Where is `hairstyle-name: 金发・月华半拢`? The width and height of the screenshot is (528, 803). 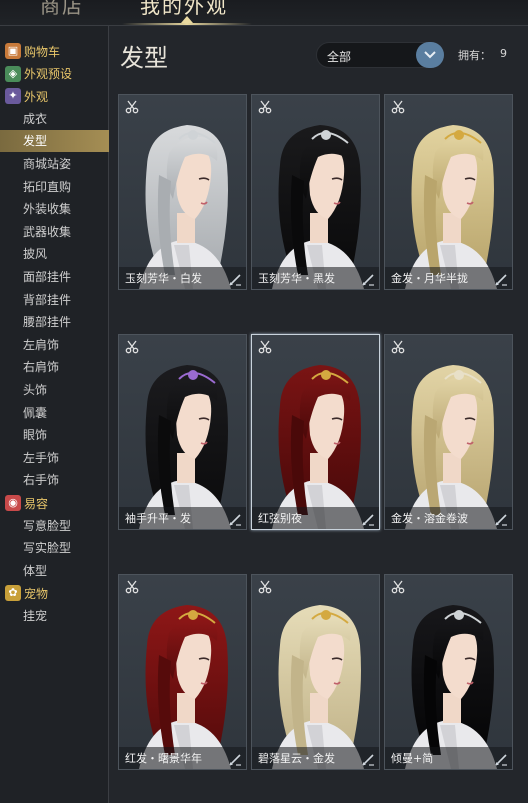 hairstyle-name: 金发・月华半拢 is located at coordinates (429, 278).